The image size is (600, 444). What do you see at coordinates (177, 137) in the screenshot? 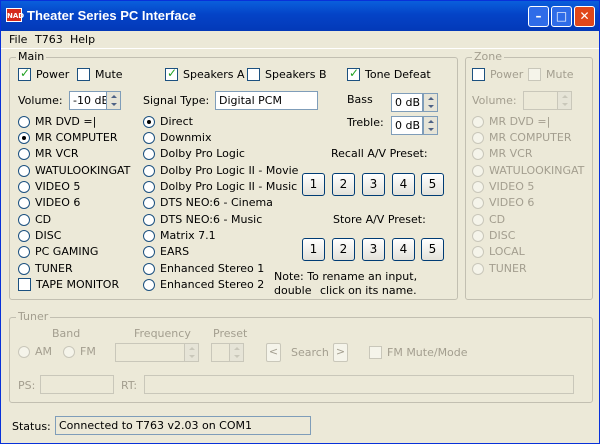
I see `mode-radio: Downmix` at bounding box center [177, 137].